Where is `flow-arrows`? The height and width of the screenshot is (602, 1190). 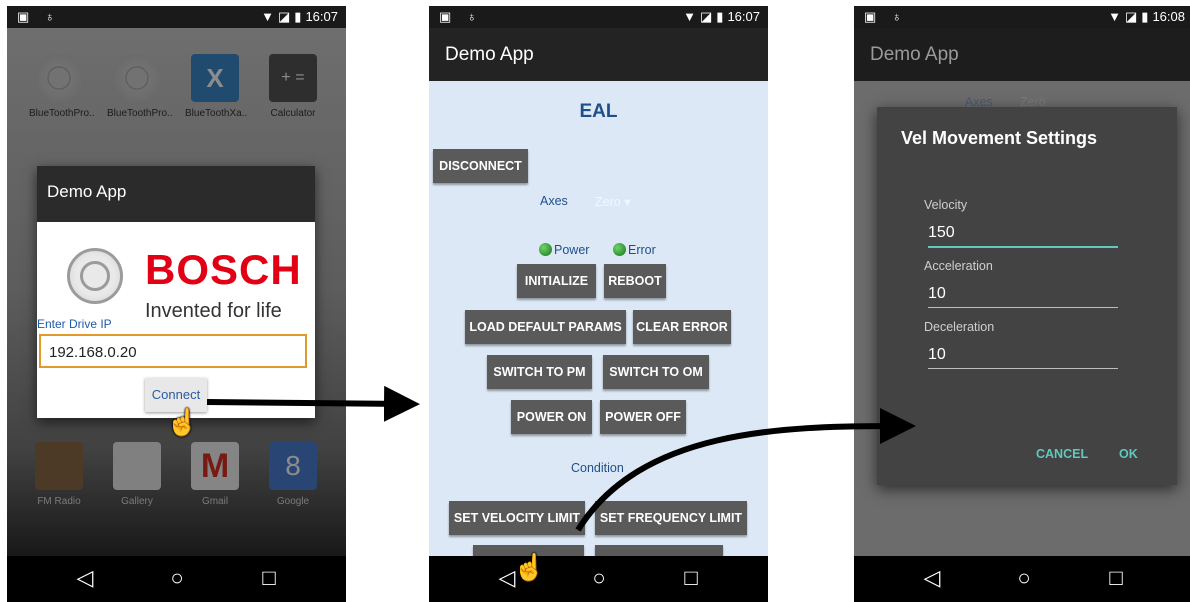 flow-arrows is located at coordinates (561, 458).